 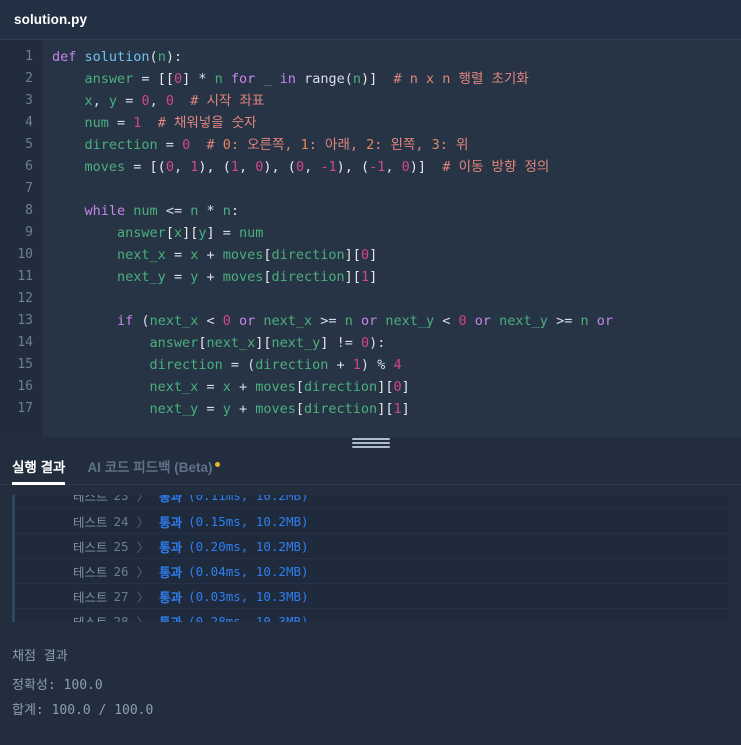 I want to click on scoring-result-block: 채점 결과 정확성: 100.0 합계: 100.0 / 100.0, so click(x=370, y=683).